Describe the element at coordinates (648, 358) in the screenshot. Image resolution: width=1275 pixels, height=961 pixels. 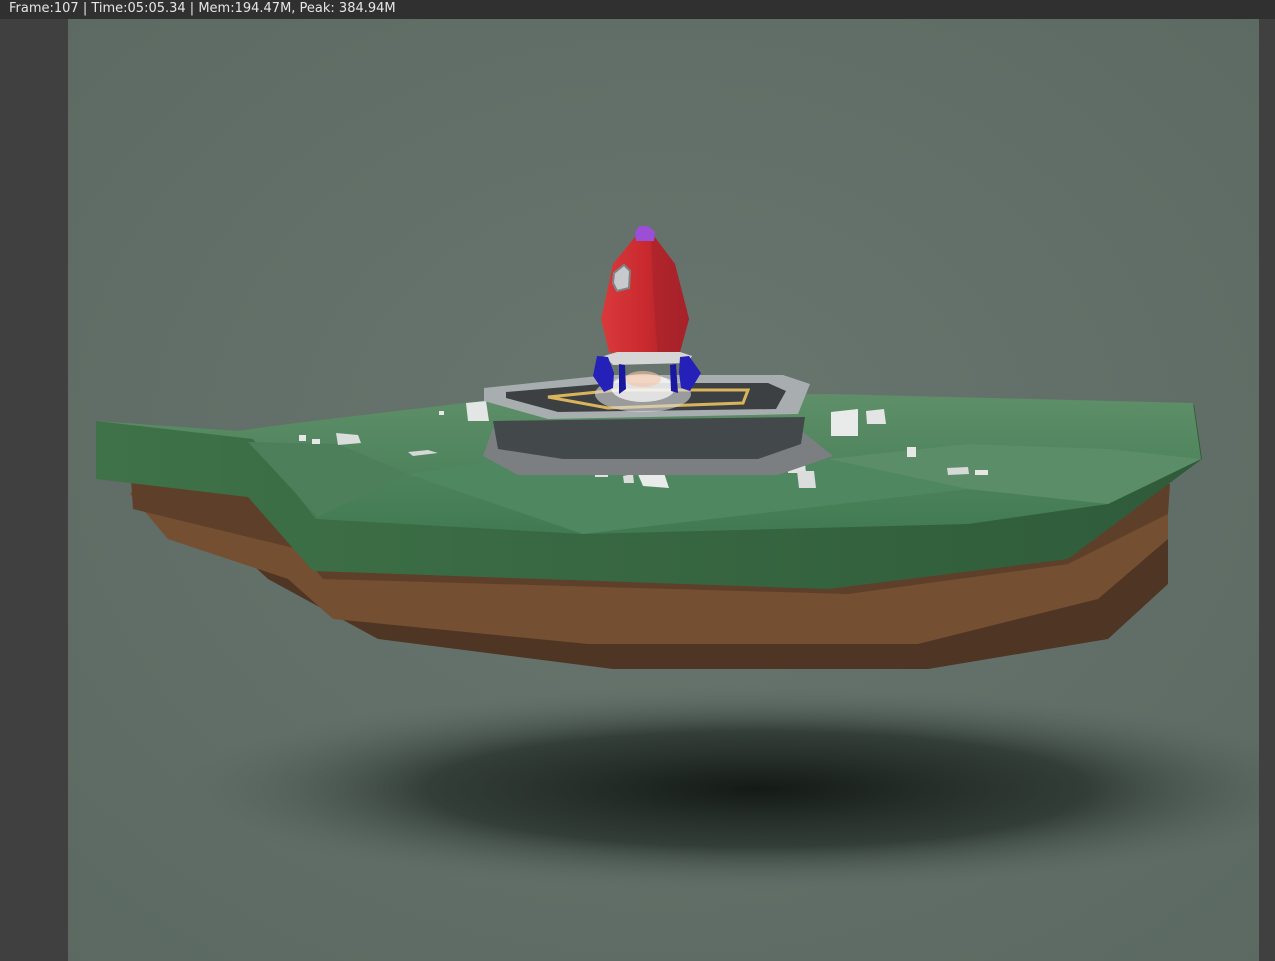
I see `rocket-band` at that location.